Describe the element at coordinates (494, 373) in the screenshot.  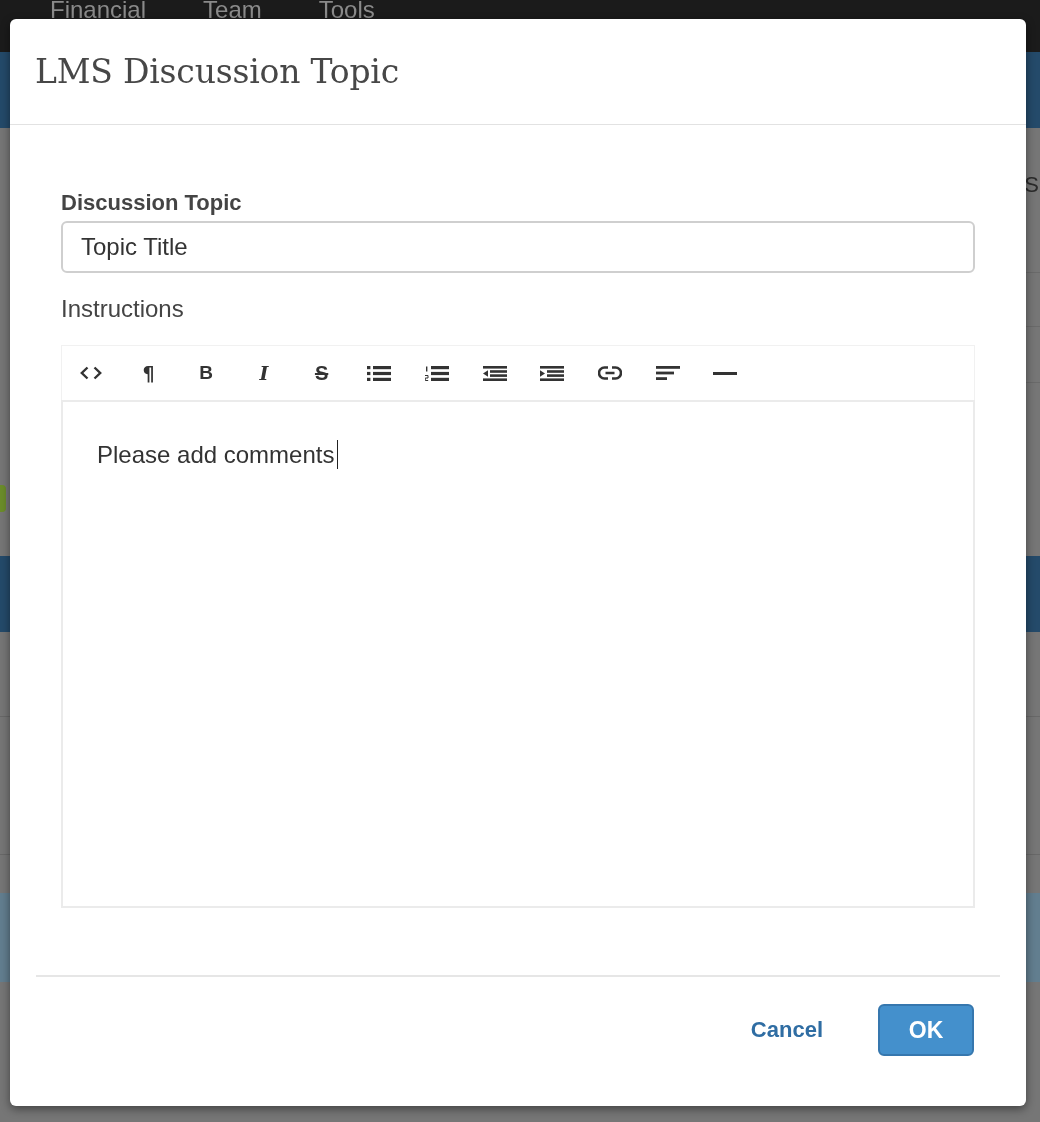
I see `outdent-icon` at that location.